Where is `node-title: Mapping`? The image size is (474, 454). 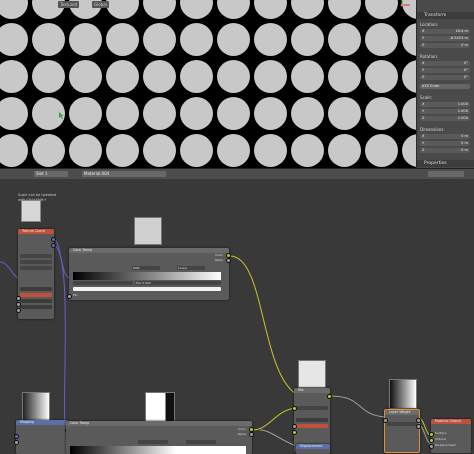 node-title: Mapping is located at coordinates (42, 422).